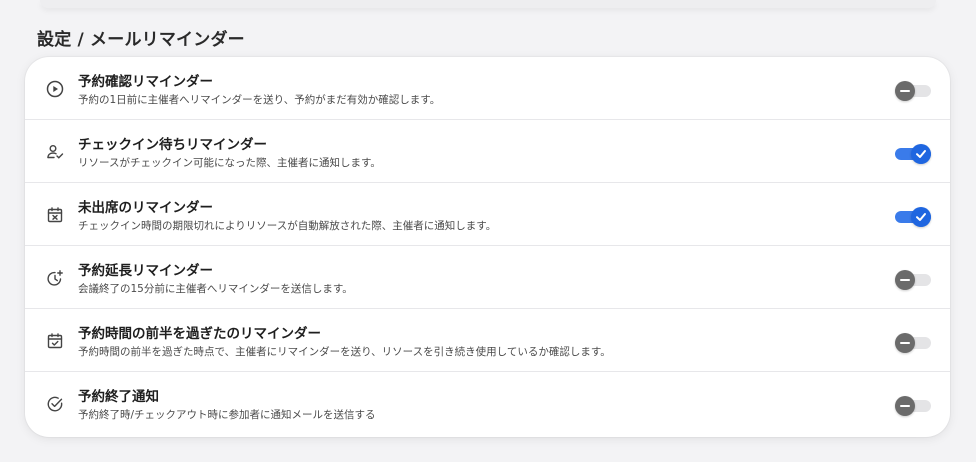 The width and height of the screenshot is (976, 462). I want to click on no-show-toggle, so click(913, 216).